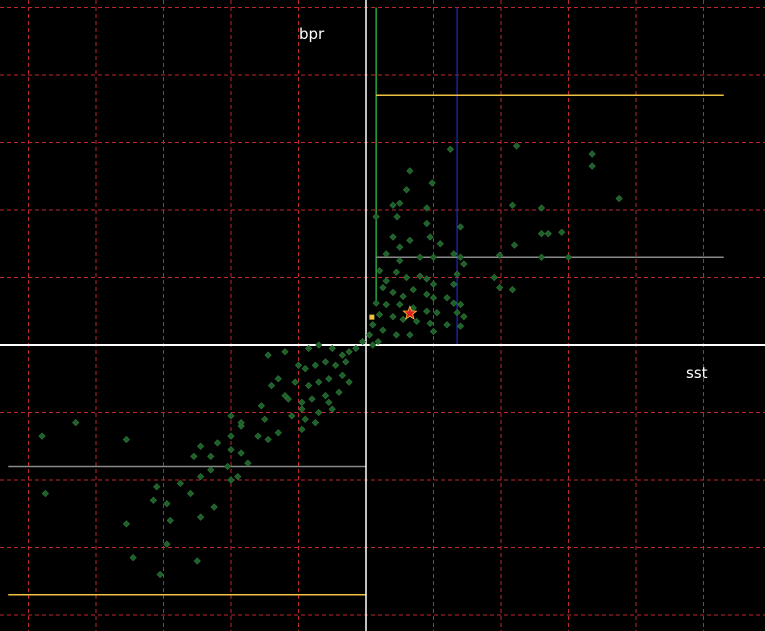  What do you see at coordinates (697, 373) in the screenshot?
I see `x-axis-label: sst` at bounding box center [697, 373].